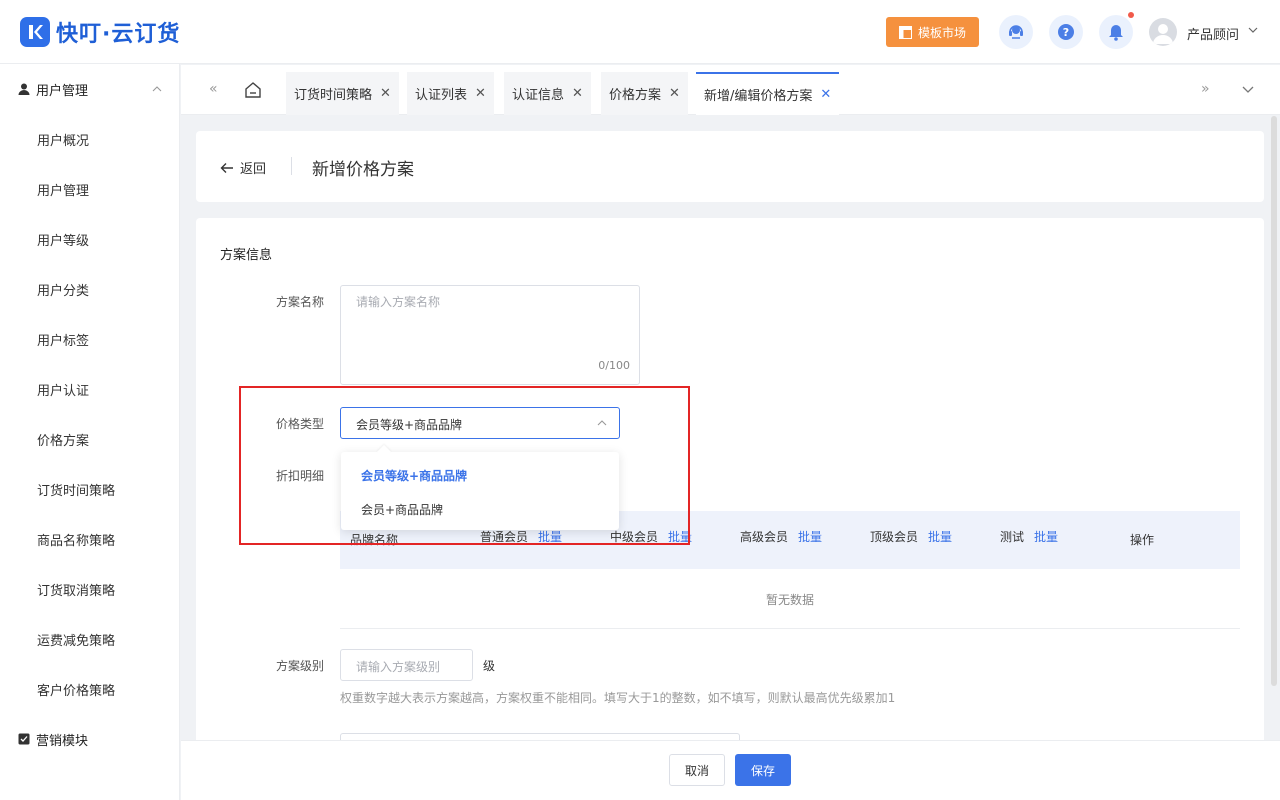 The image size is (1280, 800). What do you see at coordinates (1205, 89) in the screenshot?
I see `double-chevron-right-icon: »` at bounding box center [1205, 89].